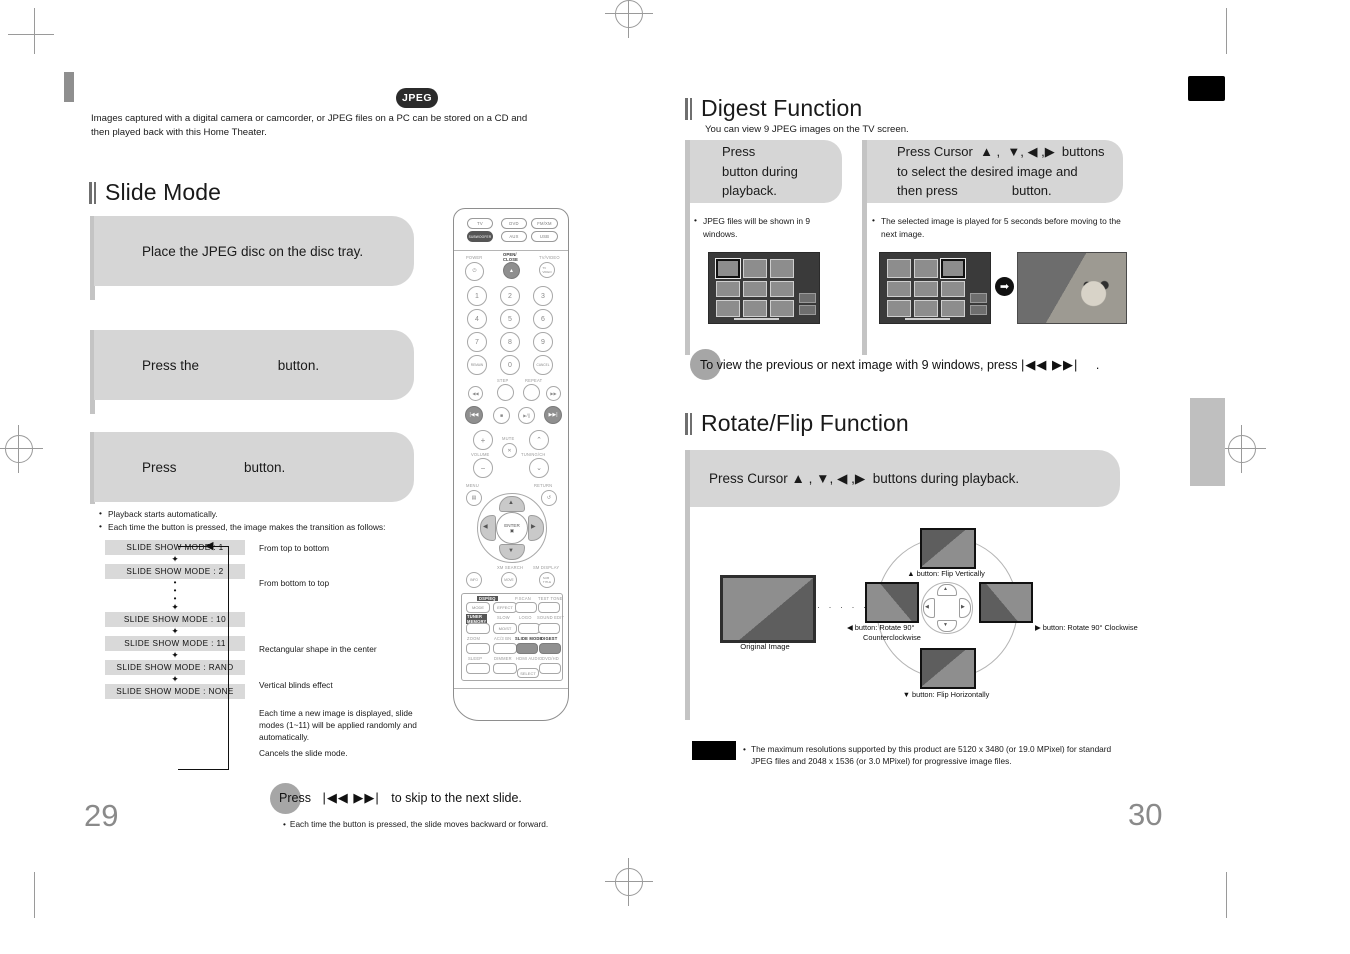 The image size is (1350, 954). Describe the element at coordinates (534, 380) in the screenshot. I see `remote-label-repeat: REPEAT` at that location.